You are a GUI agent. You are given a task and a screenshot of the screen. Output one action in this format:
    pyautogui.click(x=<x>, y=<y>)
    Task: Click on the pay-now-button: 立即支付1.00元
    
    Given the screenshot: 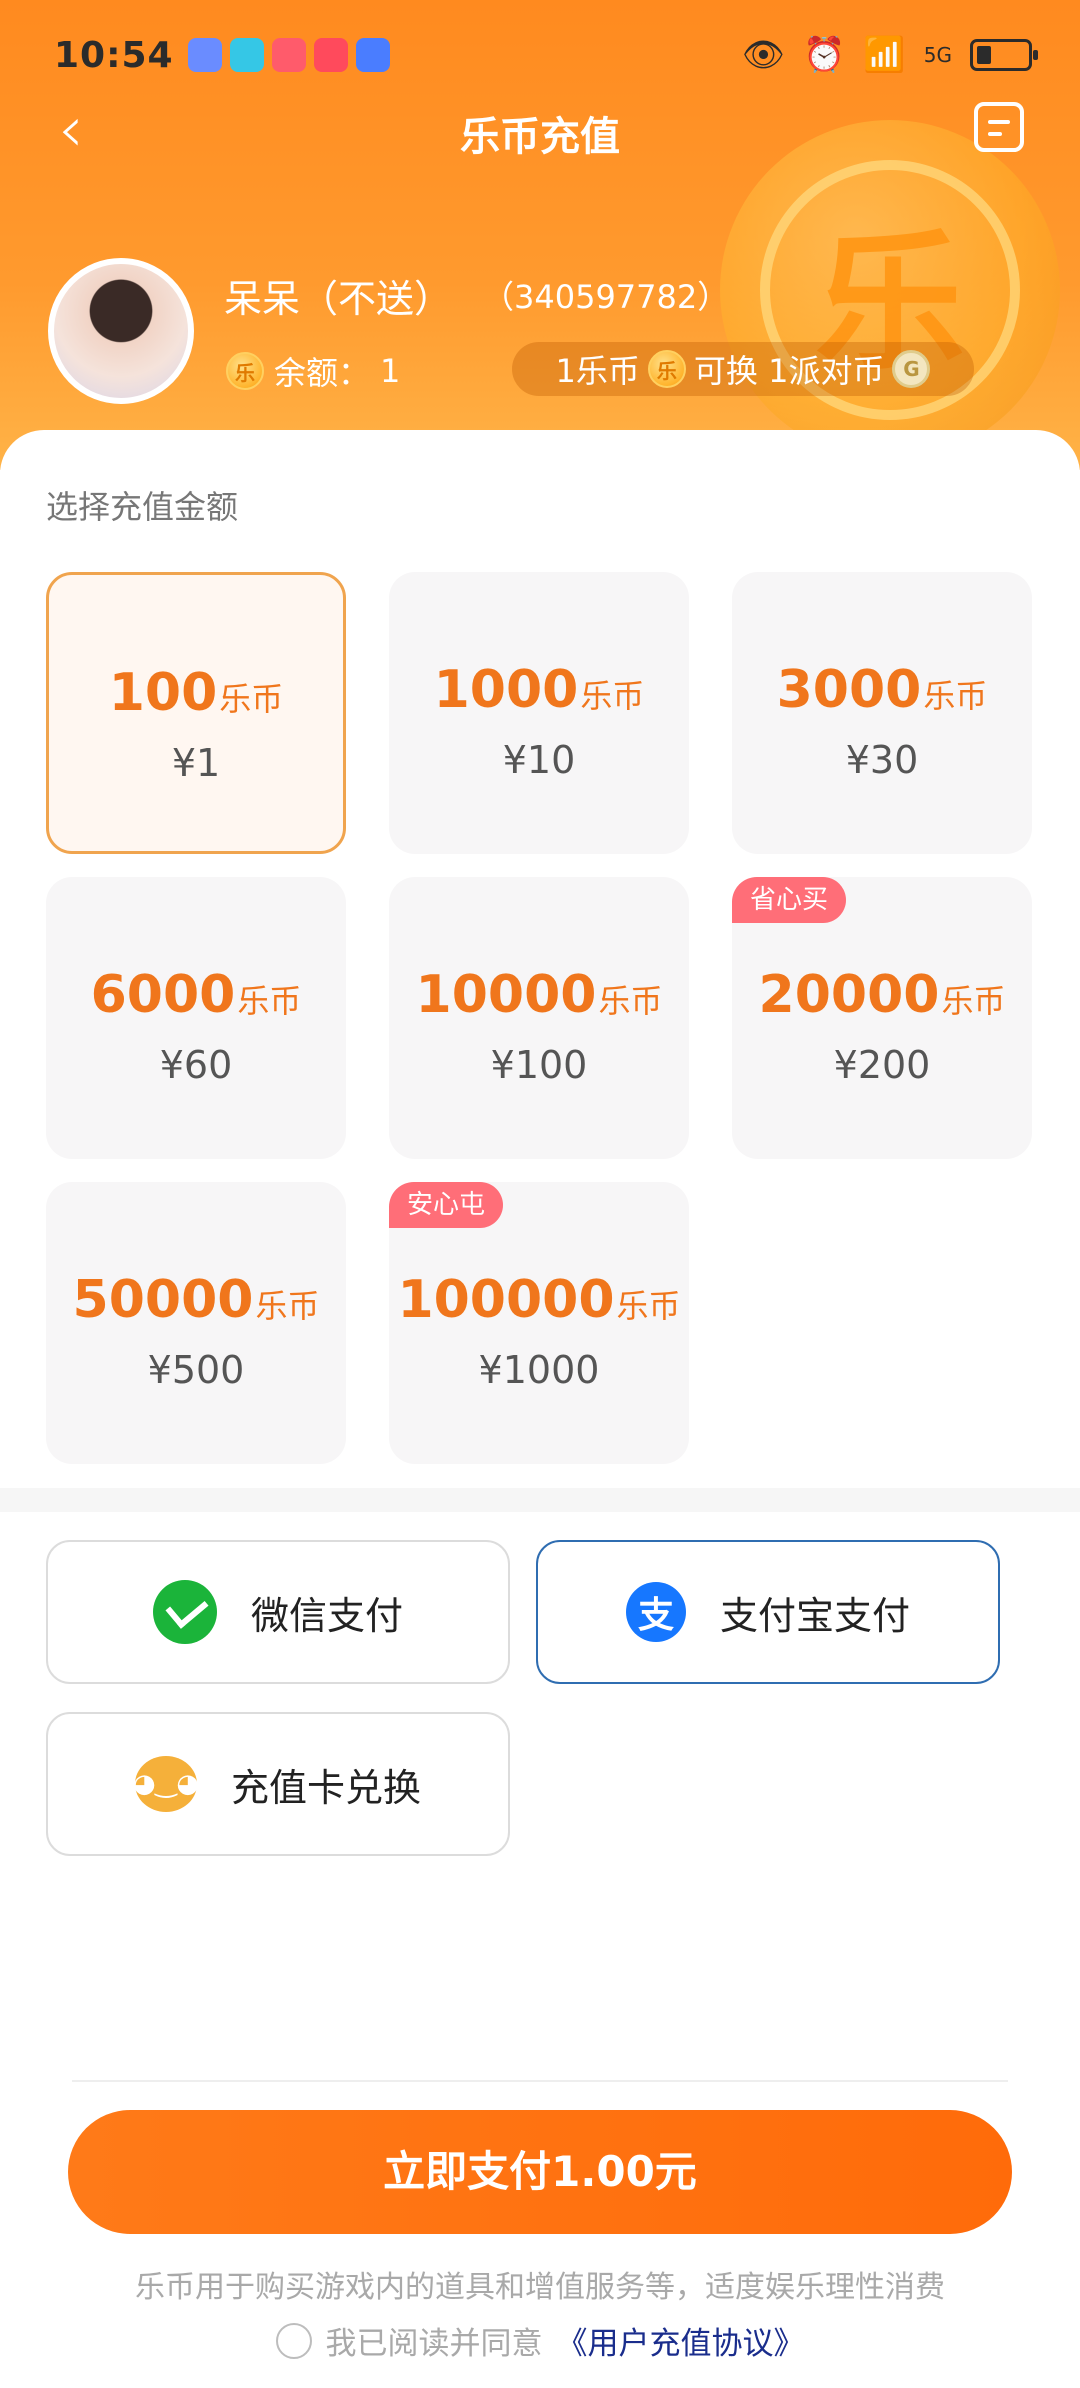 What is the action you would take?
    pyautogui.click(x=540, y=2172)
    